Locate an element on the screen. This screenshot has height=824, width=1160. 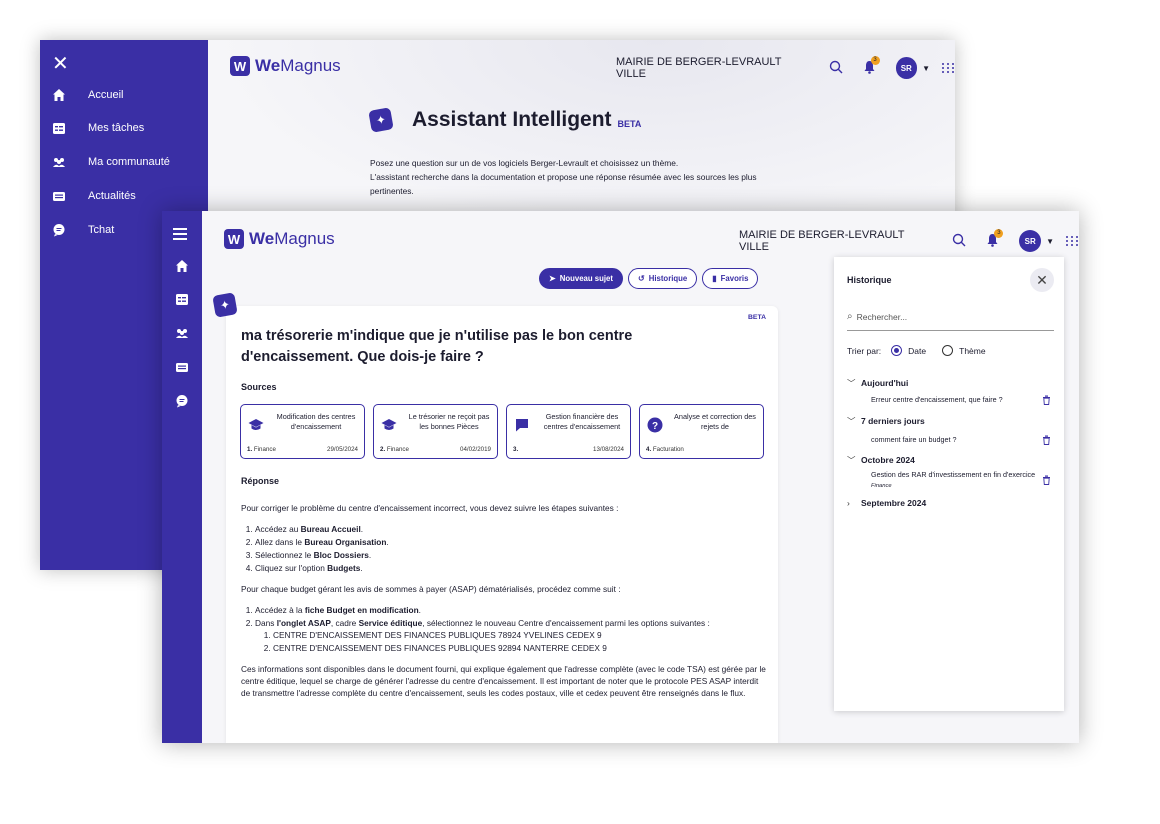
sidebar-collapsed is located at coordinates (182, 477).